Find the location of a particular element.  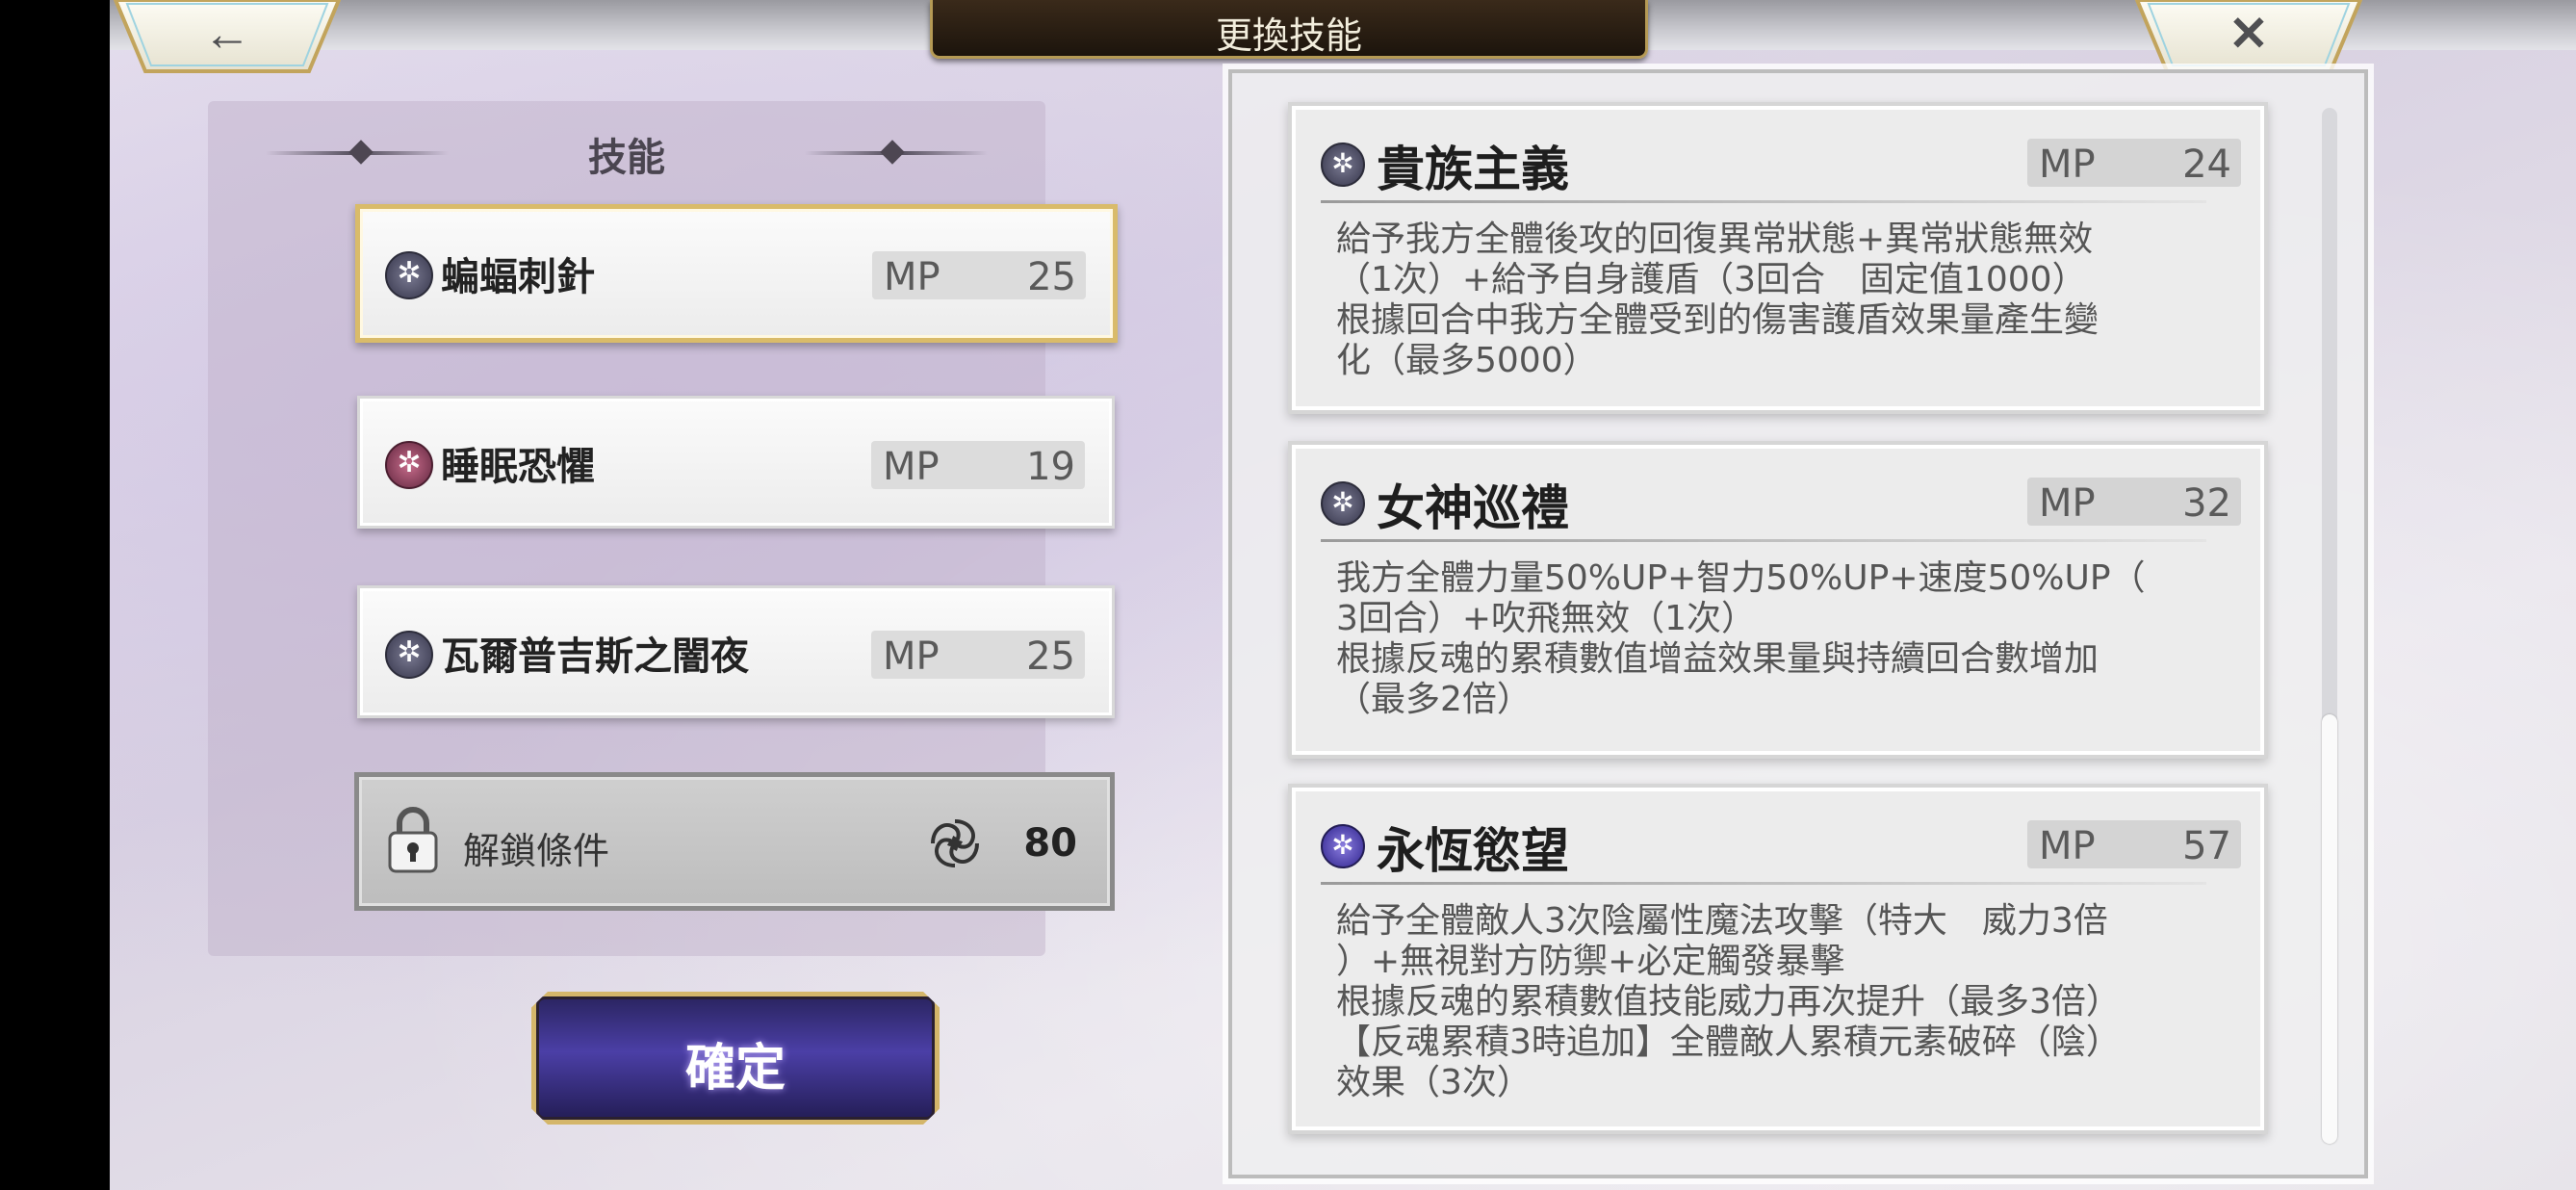

soul-swirl-icon is located at coordinates (955, 843).